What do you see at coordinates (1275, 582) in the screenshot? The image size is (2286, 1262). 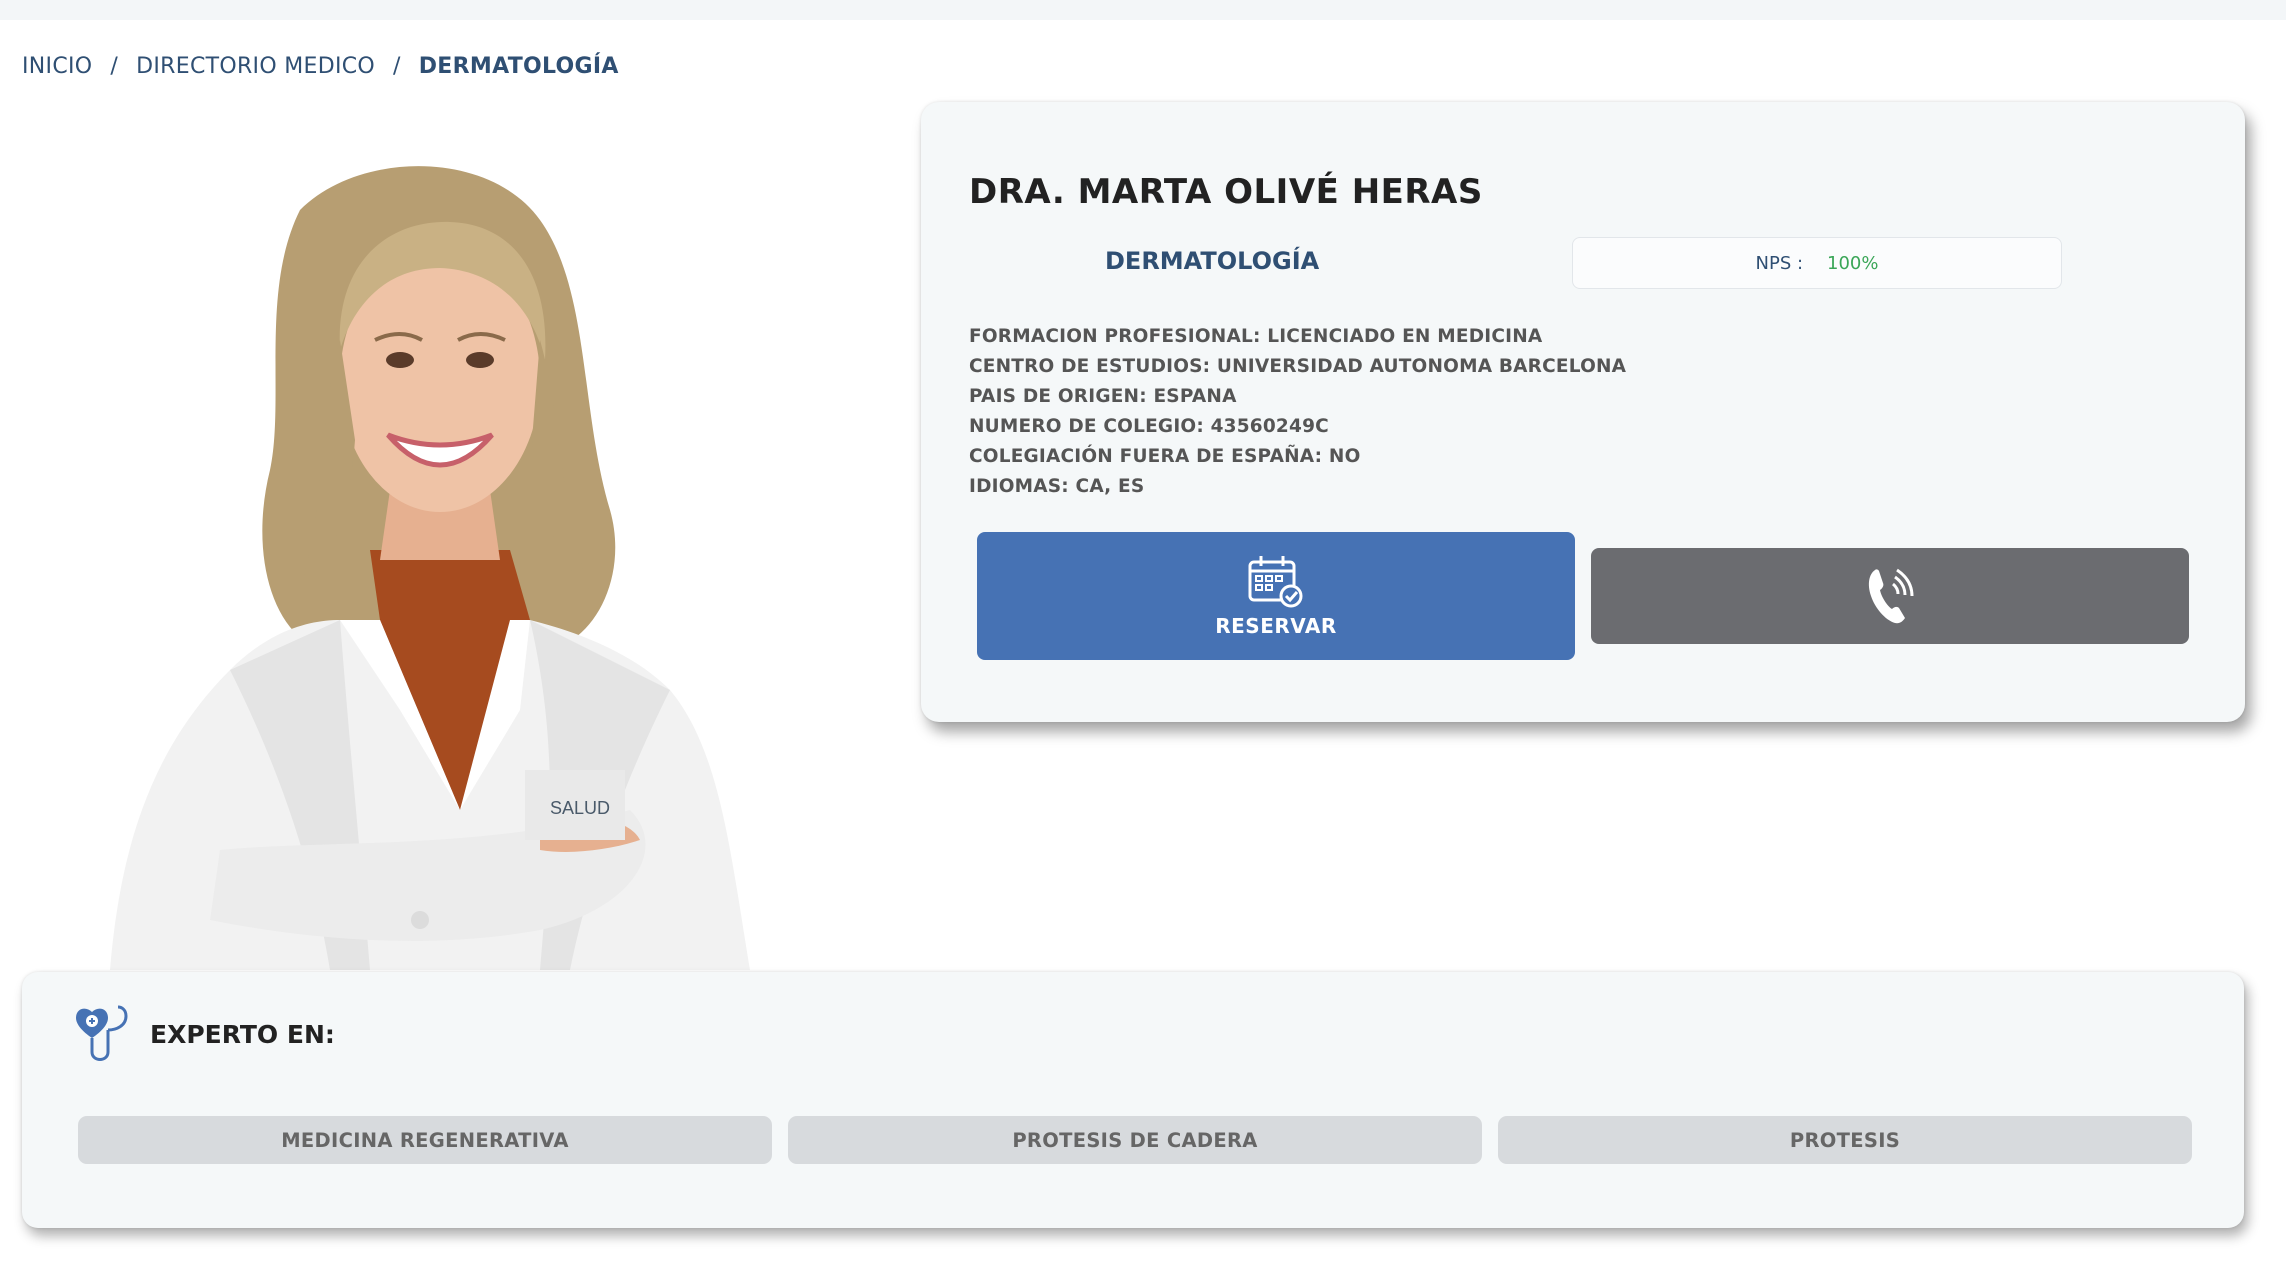 I see `calendar-check-icon` at bounding box center [1275, 582].